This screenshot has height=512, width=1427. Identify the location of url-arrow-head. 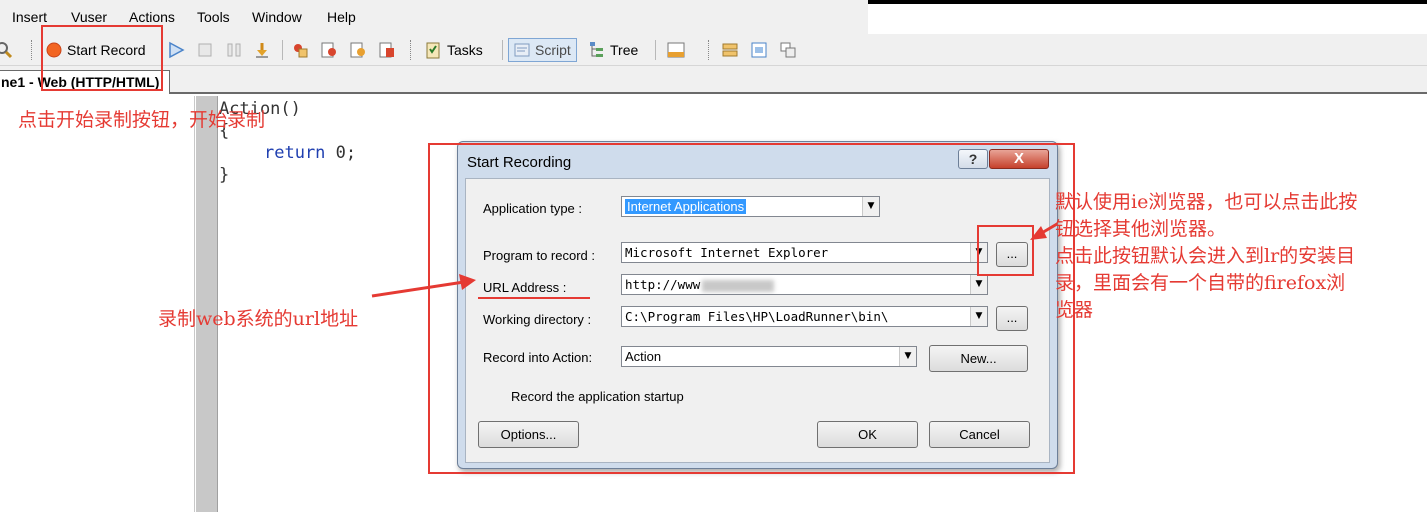
(467, 282).